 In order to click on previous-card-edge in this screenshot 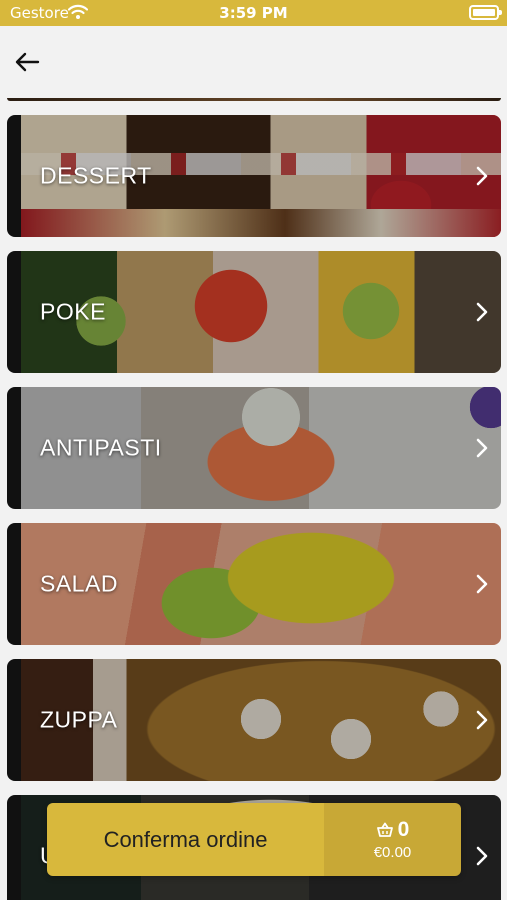, I will do `click(254, 99)`.